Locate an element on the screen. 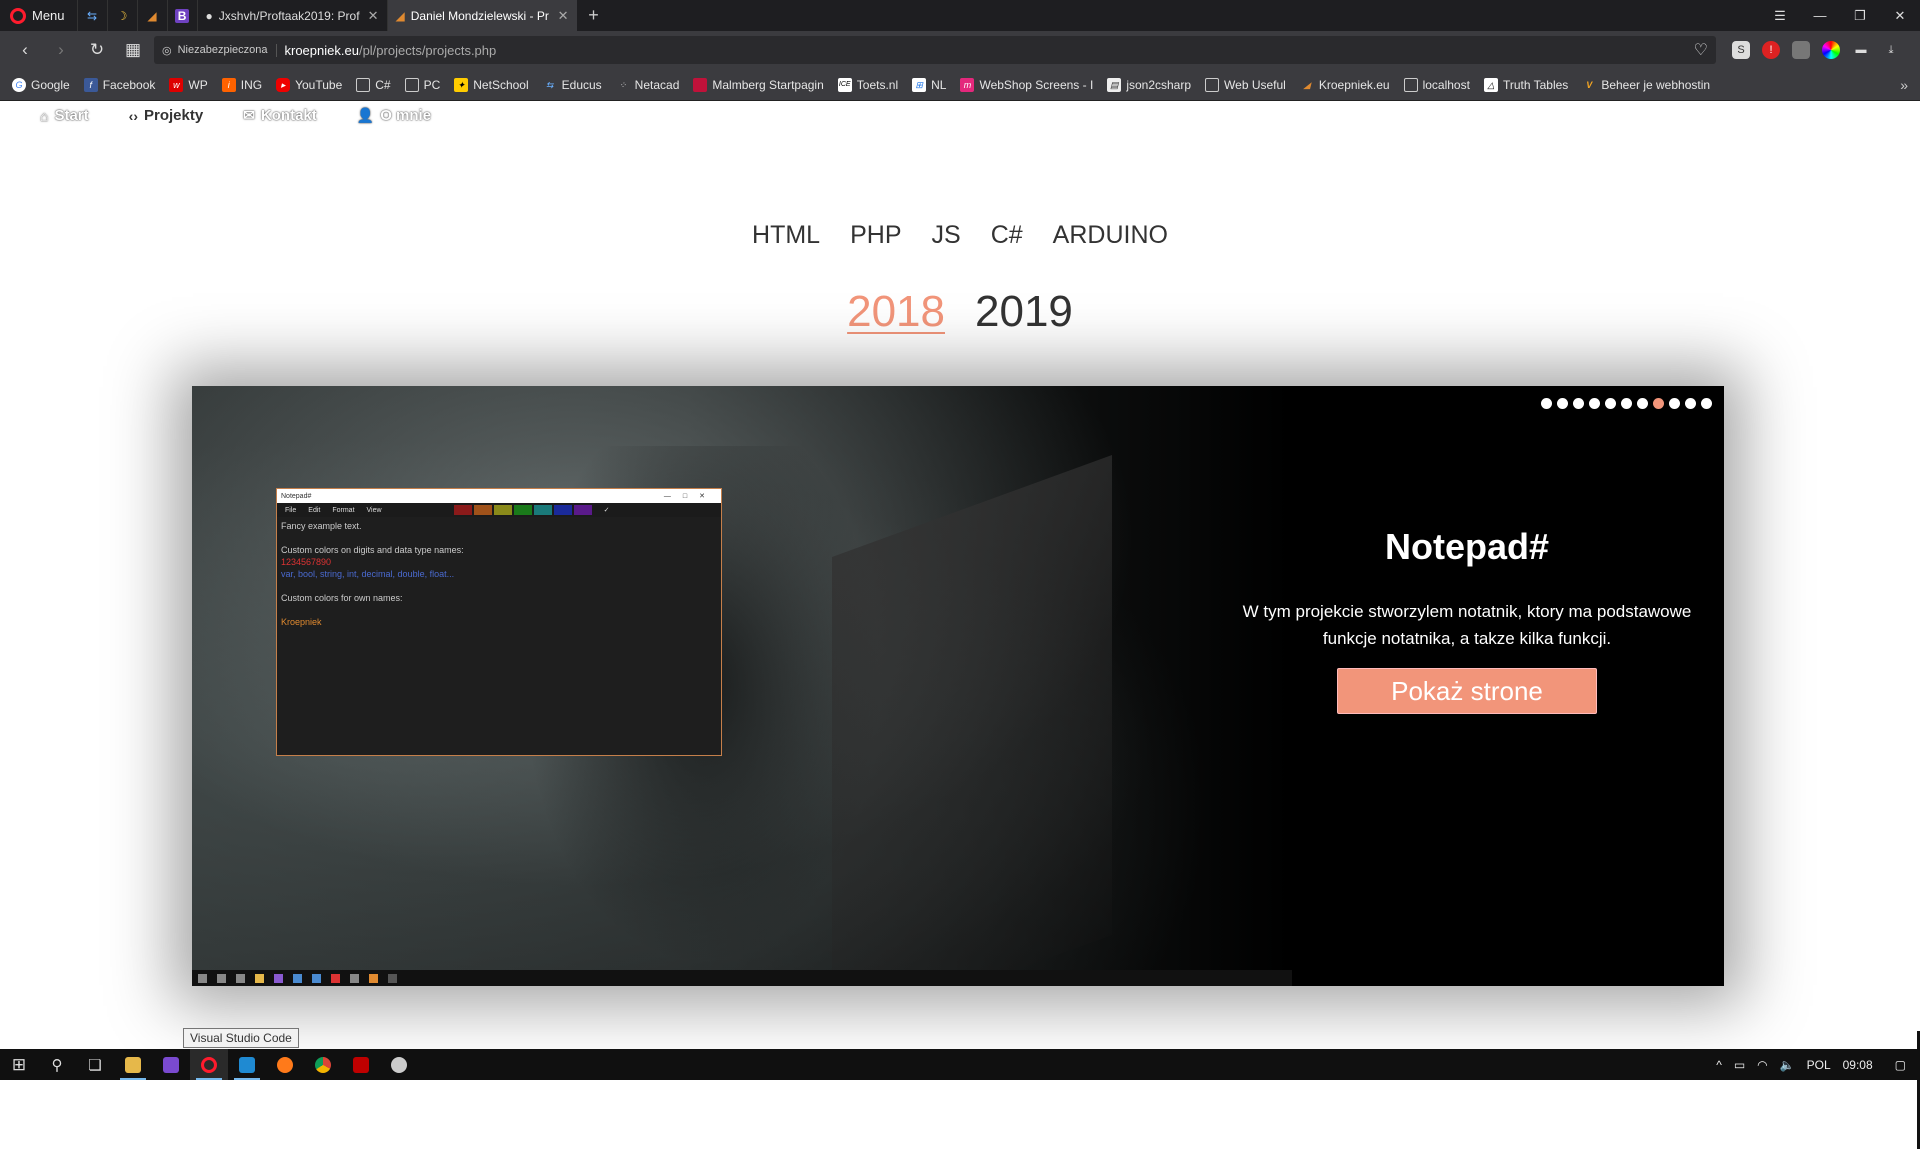 The width and height of the screenshot is (1920, 1149). clock: 09:08 is located at coordinates (1858, 1065).